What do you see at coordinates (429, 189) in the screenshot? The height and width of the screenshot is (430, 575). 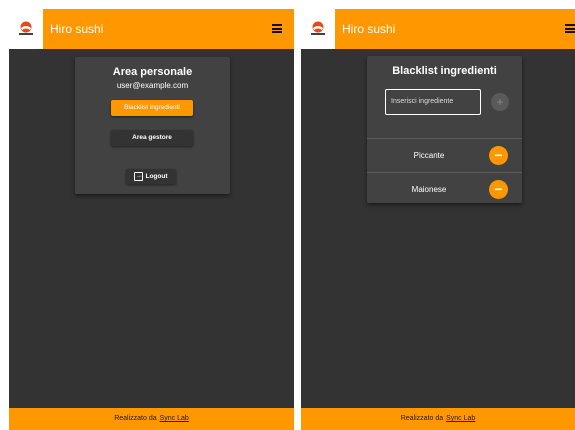 I see `ingredient-label: Maionese` at bounding box center [429, 189].